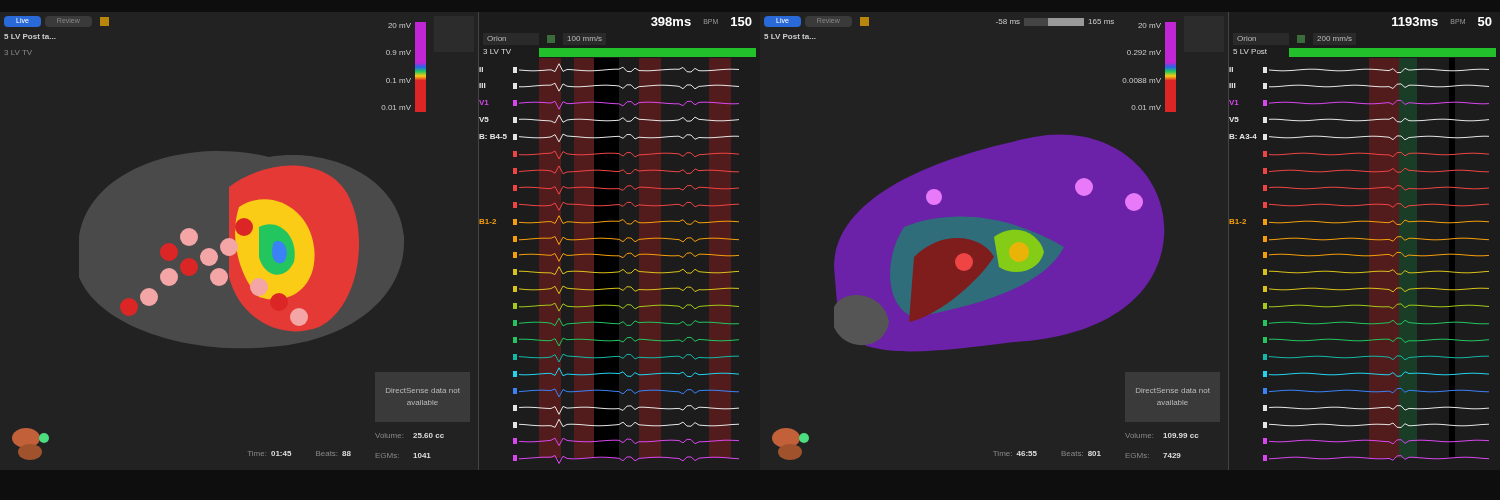 This screenshot has width=1500, height=500. I want to click on channel-dropdown: 5 LV Post, so click(1259, 52).